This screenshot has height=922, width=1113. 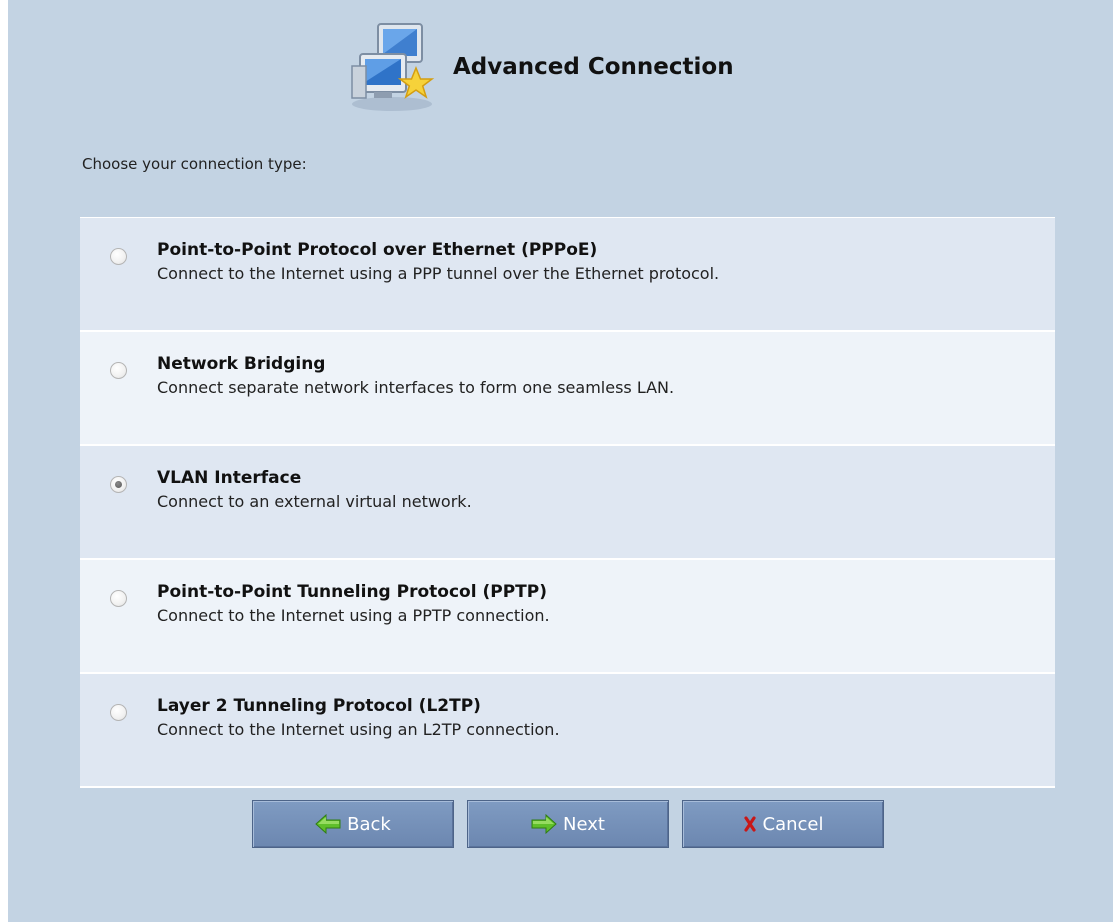 I want to click on option-title: VLAN Interface, so click(x=229, y=478).